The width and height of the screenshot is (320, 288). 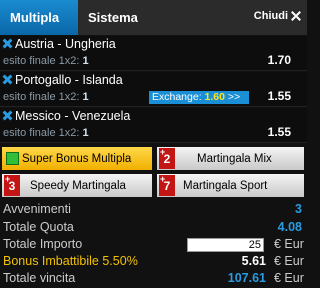 What do you see at coordinates (38, 227) in the screenshot?
I see `quota-label: Totale Quota` at bounding box center [38, 227].